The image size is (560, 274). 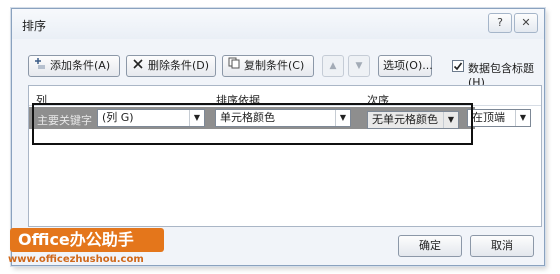 What do you see at coordinates (500, 23) in the screenshot?
I see `help-button: ?` at bounding box center [500, 23].